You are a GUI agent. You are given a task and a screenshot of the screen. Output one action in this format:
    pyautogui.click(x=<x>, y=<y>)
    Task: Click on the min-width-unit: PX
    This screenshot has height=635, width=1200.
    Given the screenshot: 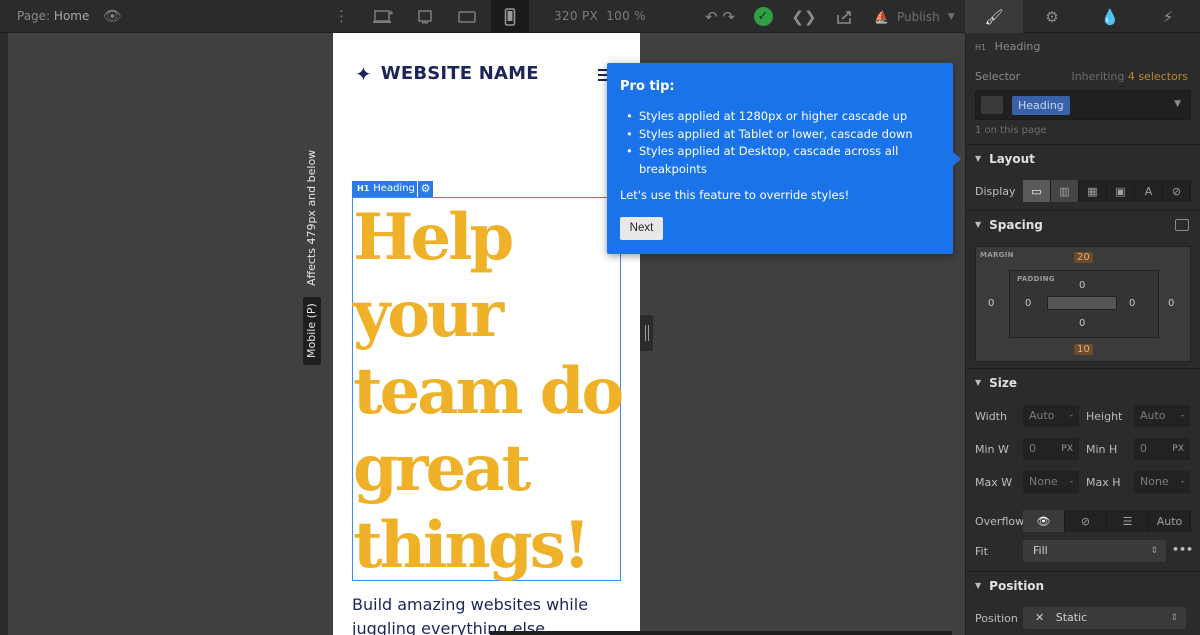 What is the action you would take?
    pyautogui.click(x=1067, y=449)
    